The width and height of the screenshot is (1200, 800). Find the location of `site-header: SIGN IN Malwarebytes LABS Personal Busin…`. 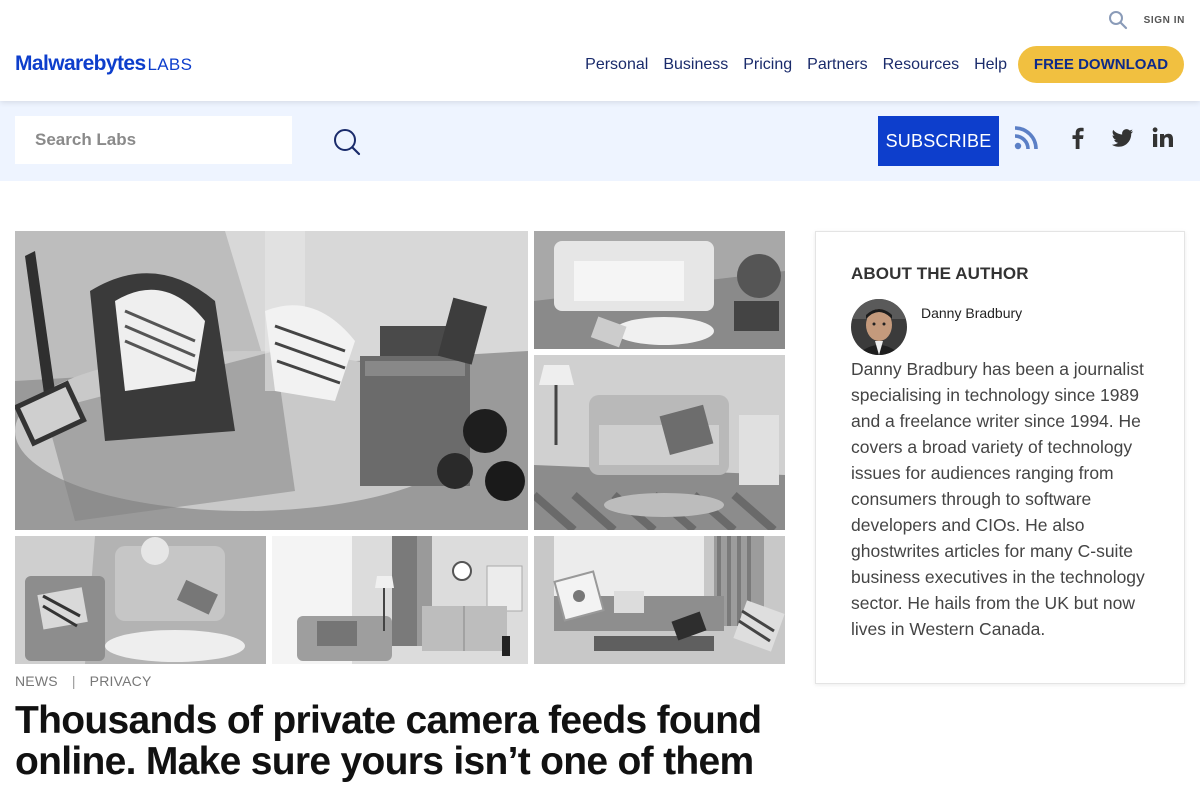

site-header: SIGN IN Malwarebytes LABS Personal Busin… is located at coordinates (600, 50).